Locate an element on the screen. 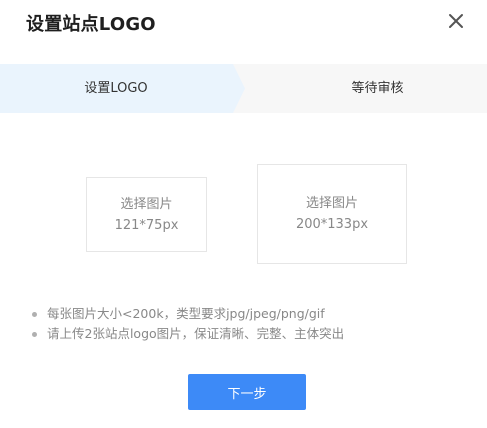 Image resolution: width=487 pixels, height=428 pixels. upload-small-size: 121*75px is located at coordinates (146, 225).